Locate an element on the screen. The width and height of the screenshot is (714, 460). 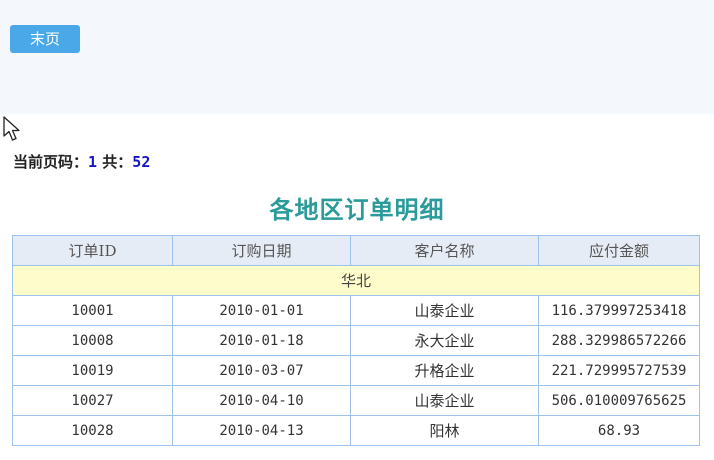
table-row: 10027 2010-04-10 山泰企业 506.010009765625 is located at coordinates (356, 400).